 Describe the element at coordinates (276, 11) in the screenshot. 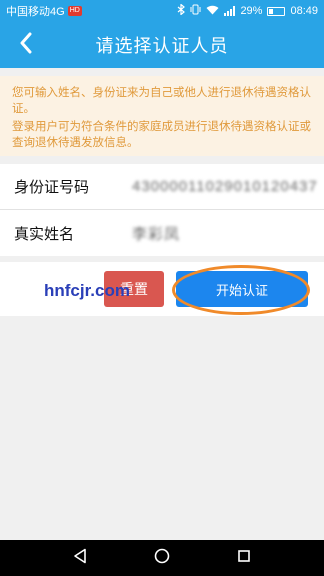

I see `battery-icon` at that location.